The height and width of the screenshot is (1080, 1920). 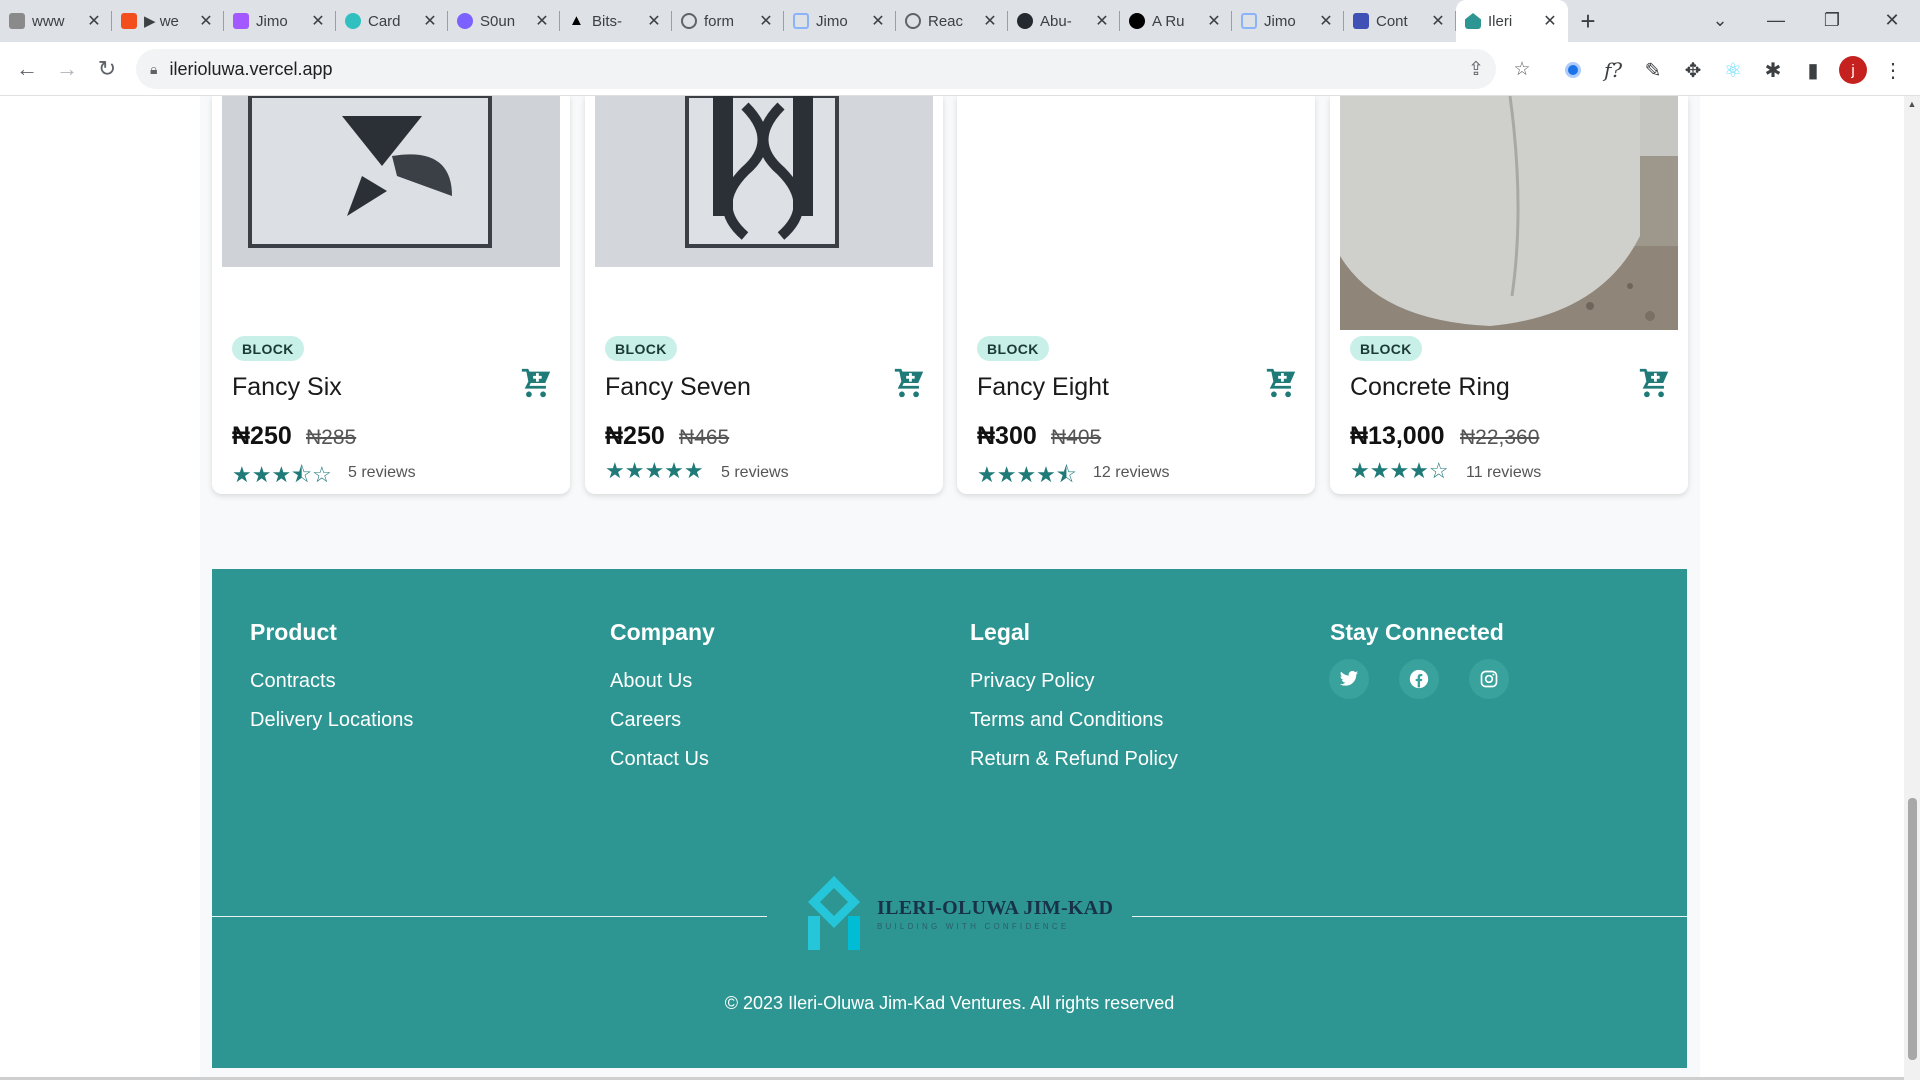 What do you see at coordinates (153, 69) in the screenshot?
I see `lock-icon: 🔒︎` at bounding box center [153, 69].